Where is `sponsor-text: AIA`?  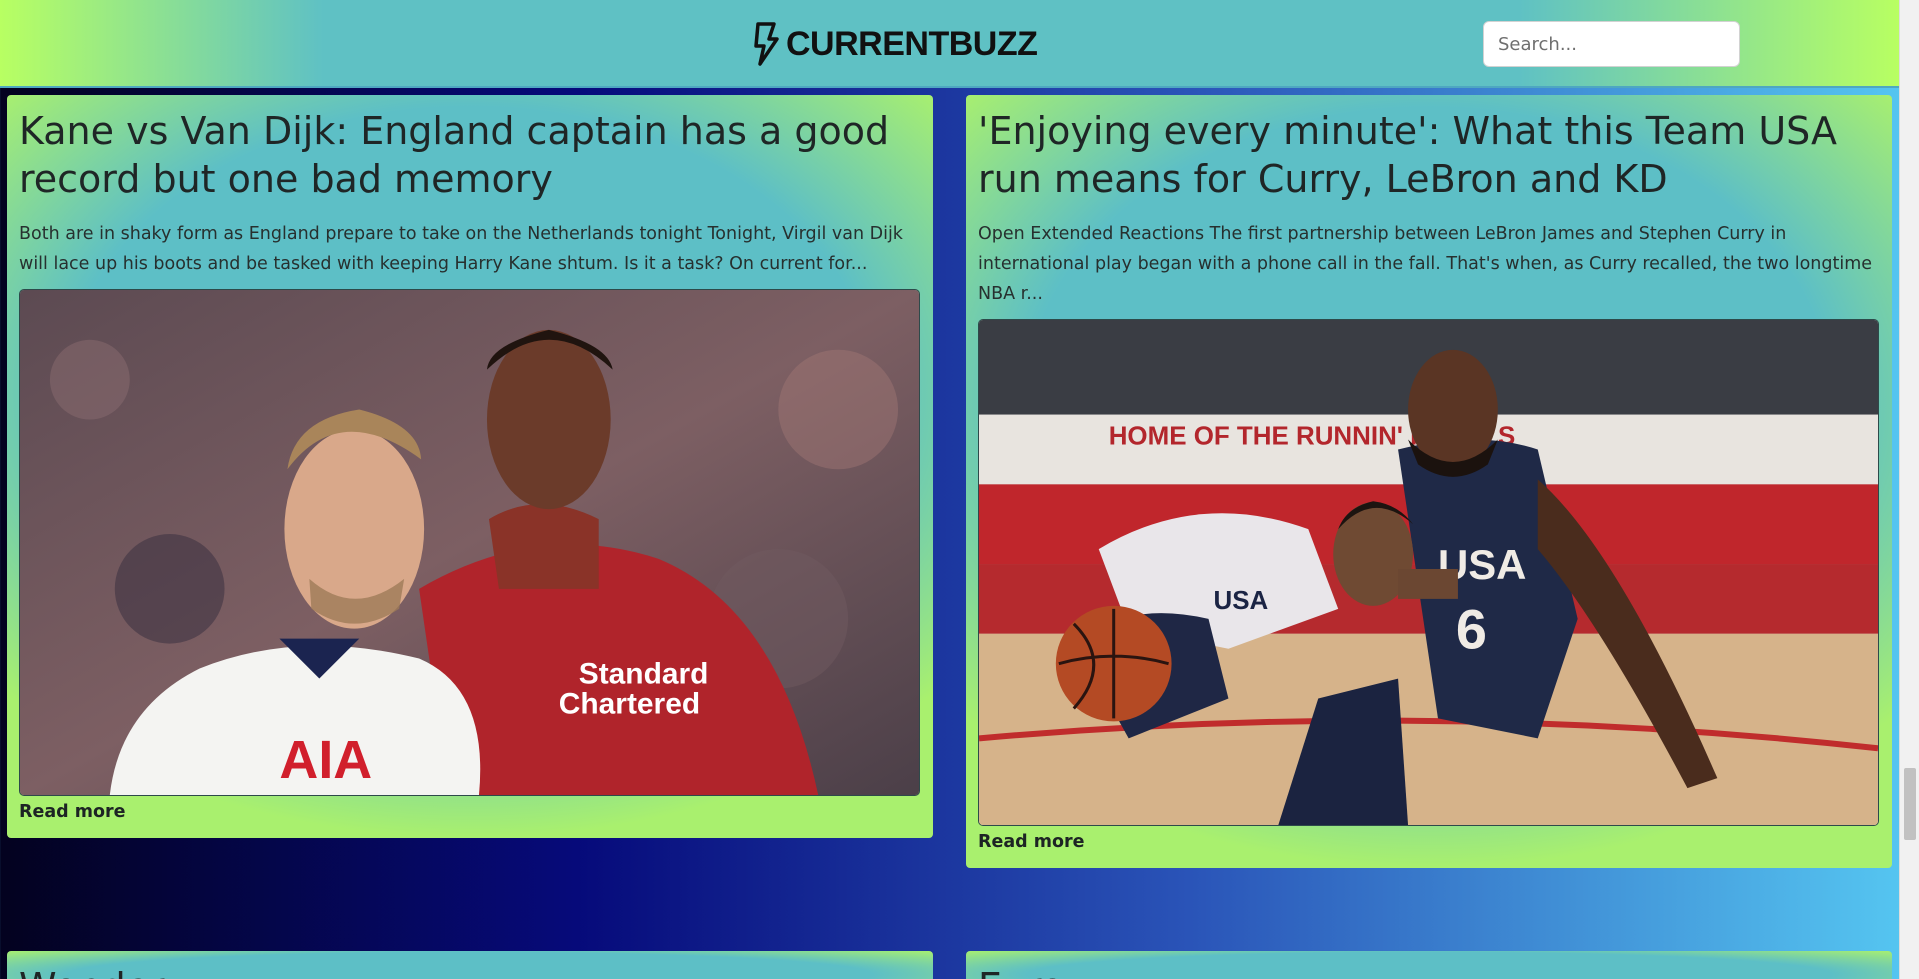 sponsor-text: AIA is located at coordinates (325, 760).